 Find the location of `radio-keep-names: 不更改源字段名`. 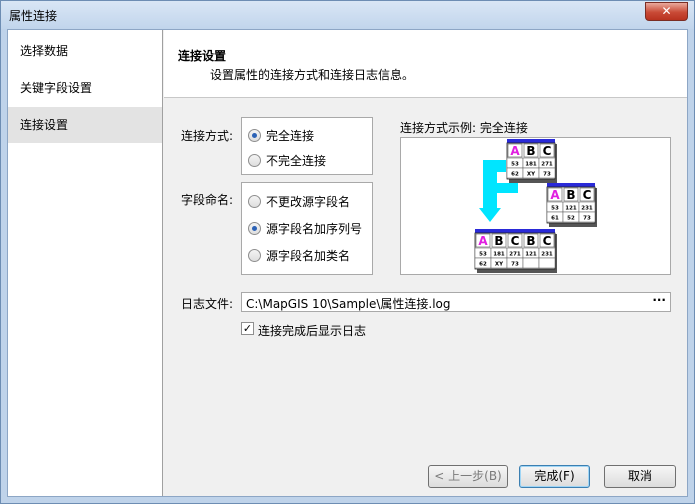

radio-keep-names: 不更改源字段名 is located at coordinates (299, 201).